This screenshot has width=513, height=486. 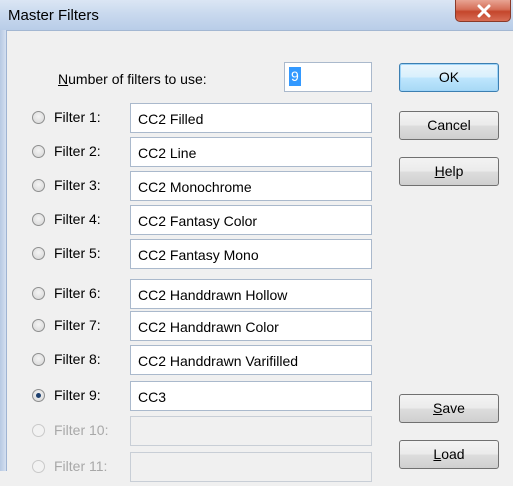 What do you see at coordinates (328, 77) in the screenshot?
I see `number-of-filters-input: 9` at bounding box center [328, 77].